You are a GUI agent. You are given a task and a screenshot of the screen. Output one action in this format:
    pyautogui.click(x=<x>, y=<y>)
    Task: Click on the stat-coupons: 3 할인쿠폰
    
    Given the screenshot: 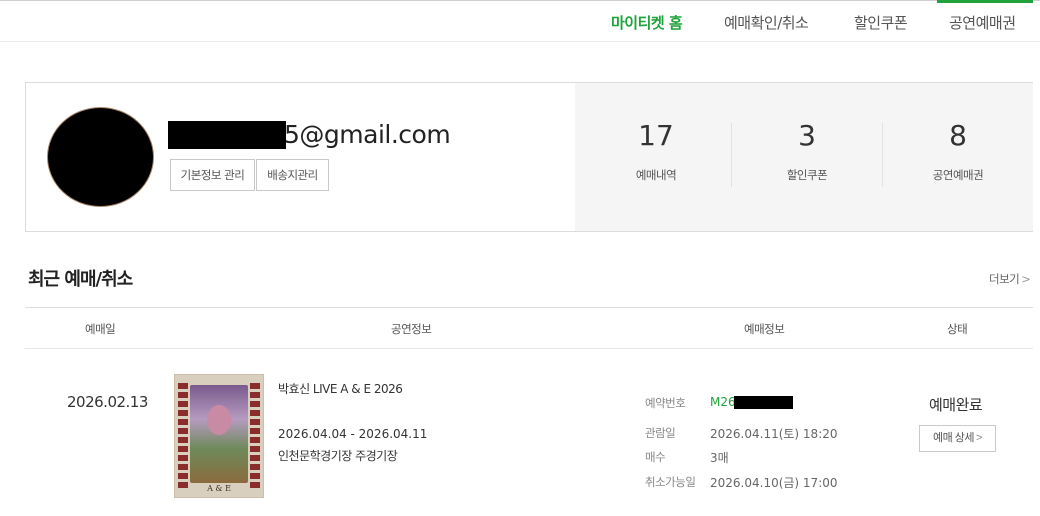 What is the action you would take?
    pyautogui.click(x=807, y=157)
    